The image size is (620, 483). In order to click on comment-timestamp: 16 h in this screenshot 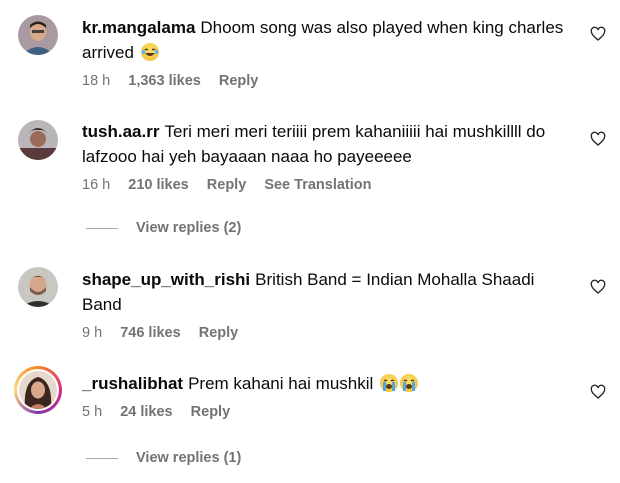, I will do `click(96, 185)`.